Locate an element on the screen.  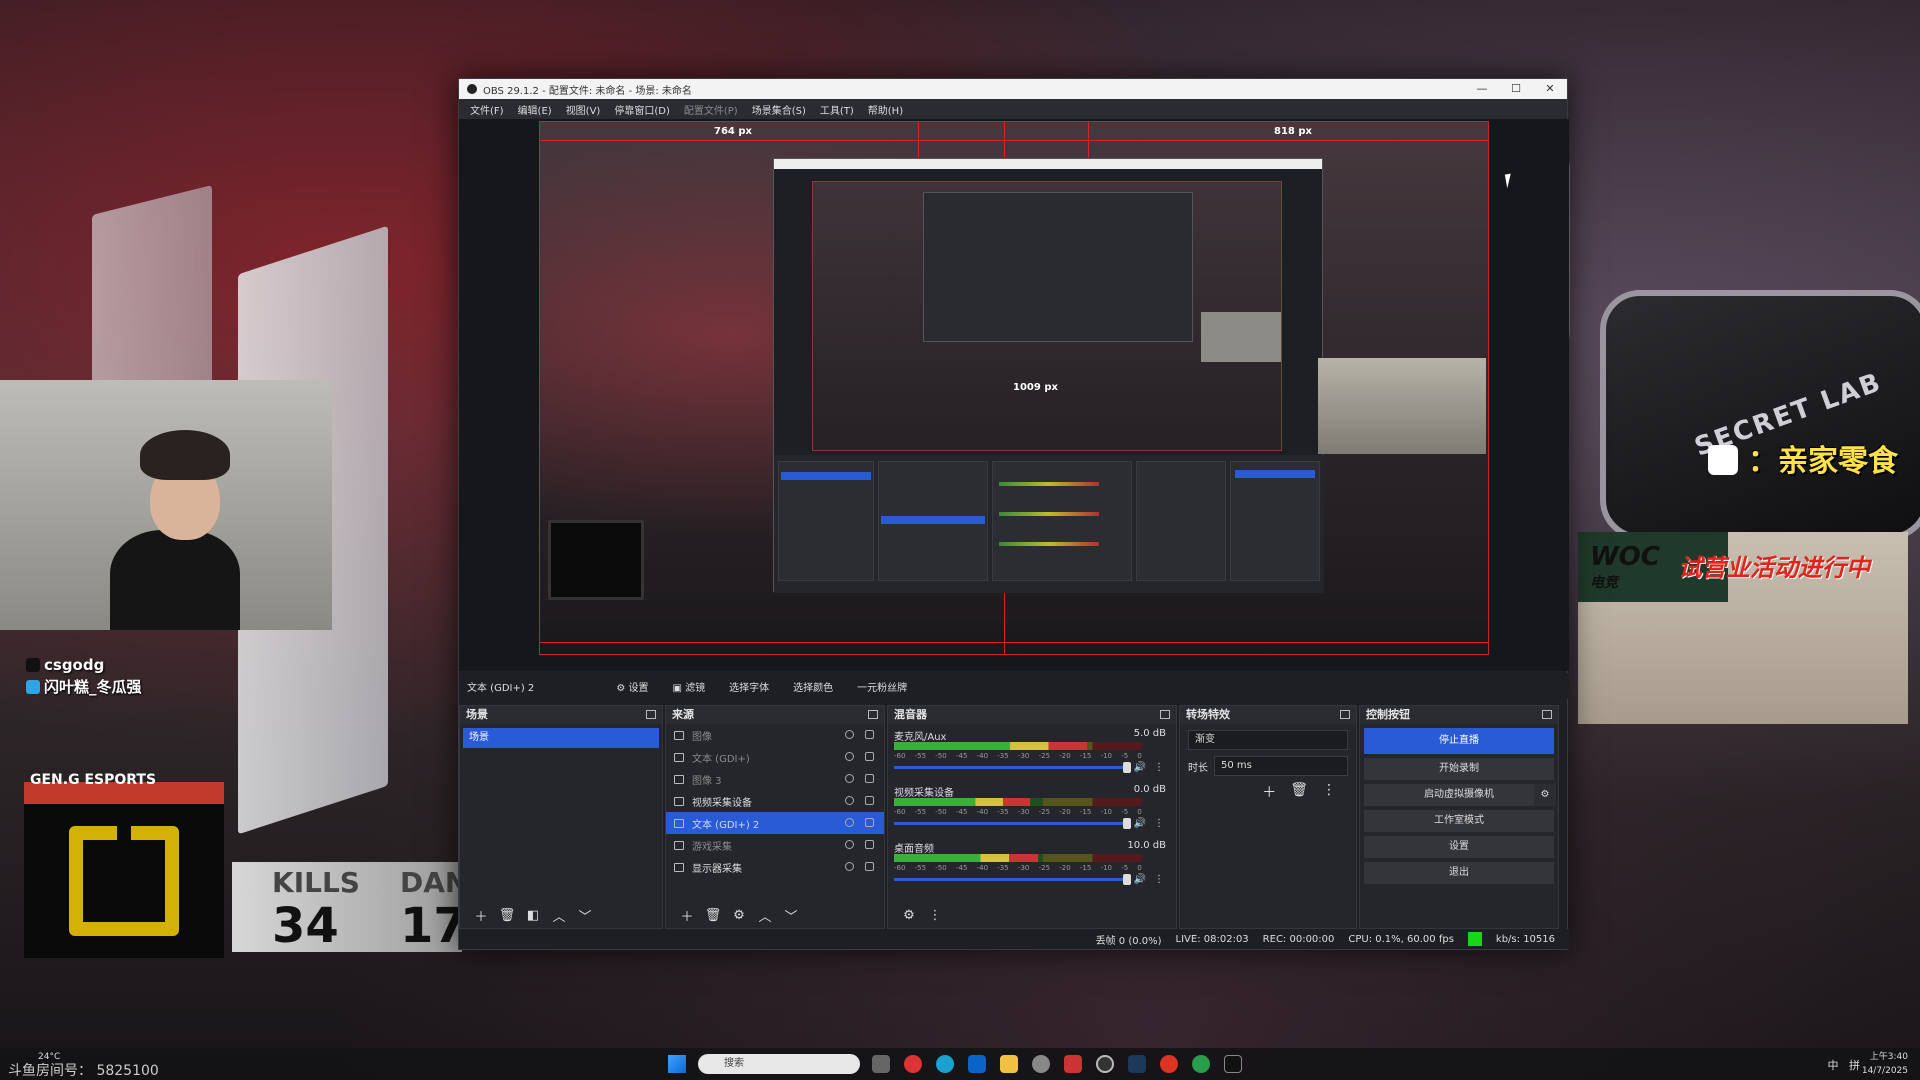
maximize-button: ☐ is located at coordinates (1516, 89).